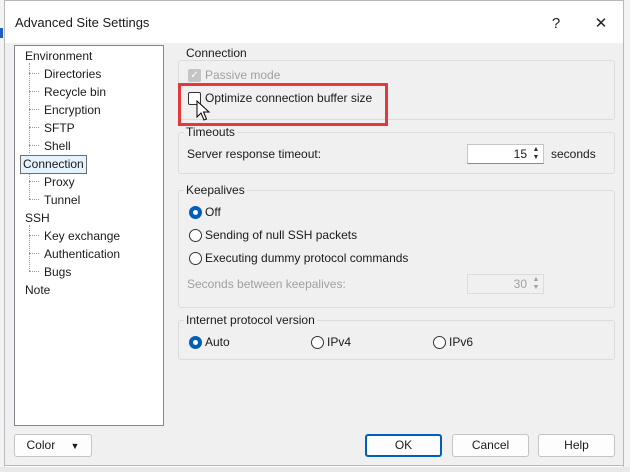 The image size is (630, 472). I want to click on keepalive-off-label: Off, so click(213, 212).